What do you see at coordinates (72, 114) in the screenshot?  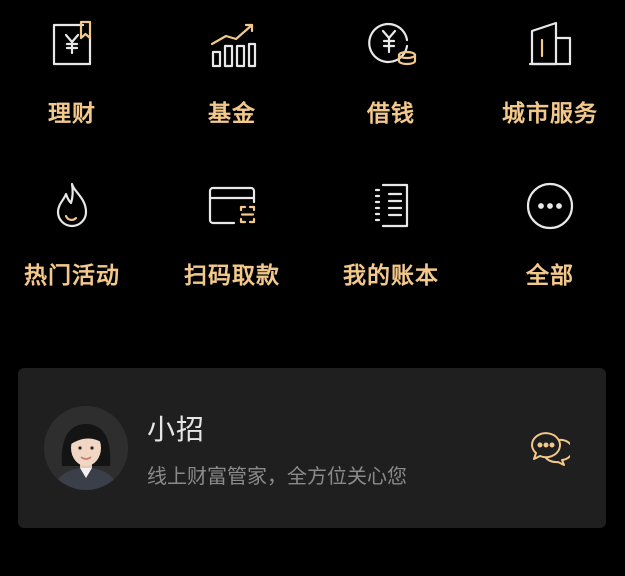 I see `service-label: 理财` at bounding box center [72, 114].